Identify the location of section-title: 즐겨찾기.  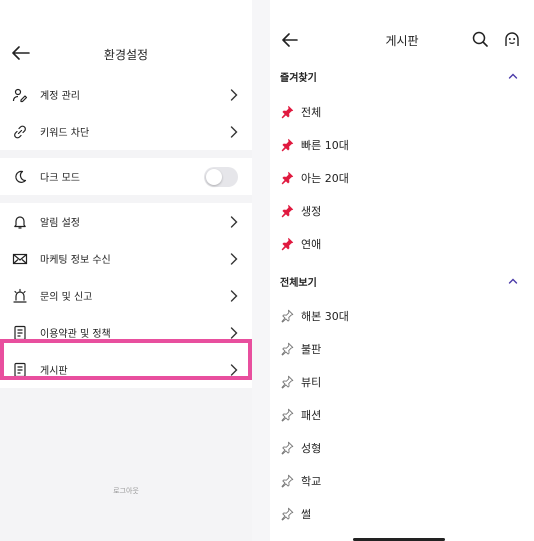
(298, 78).